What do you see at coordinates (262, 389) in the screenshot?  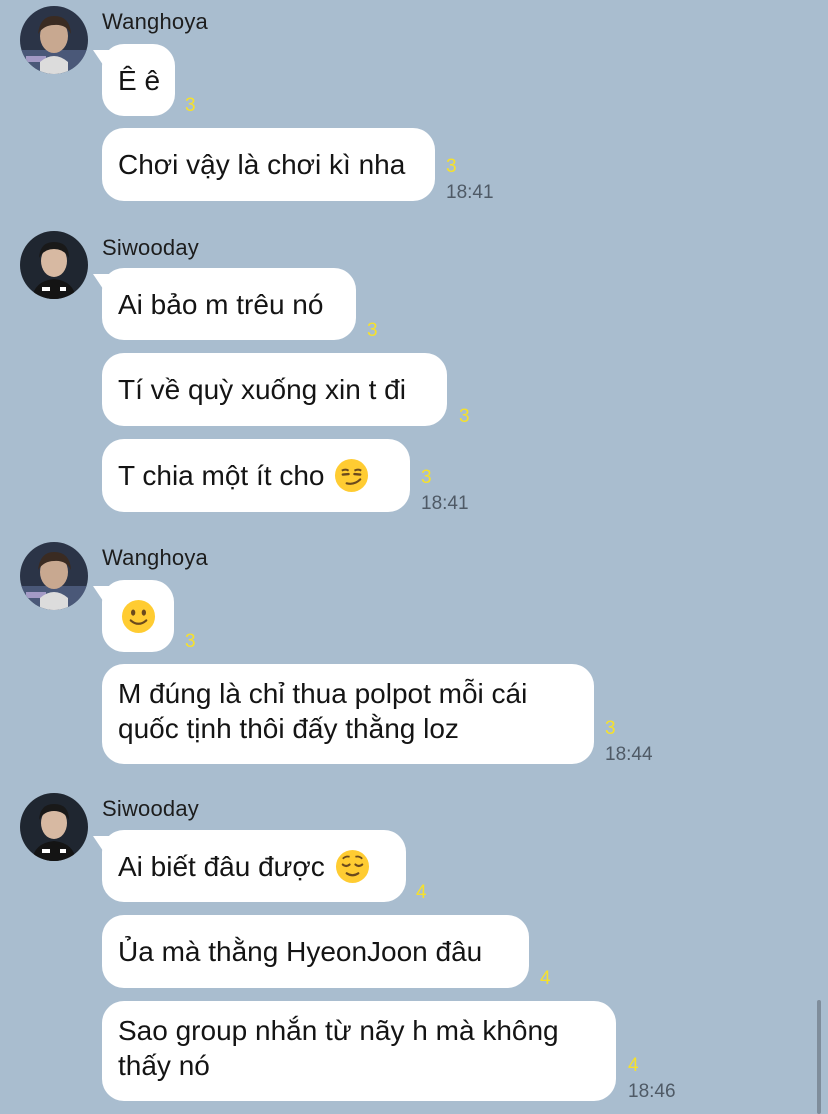 I see `message-text: Tí về quỳ xuống xin t đi` at bounding box center [262, 389].